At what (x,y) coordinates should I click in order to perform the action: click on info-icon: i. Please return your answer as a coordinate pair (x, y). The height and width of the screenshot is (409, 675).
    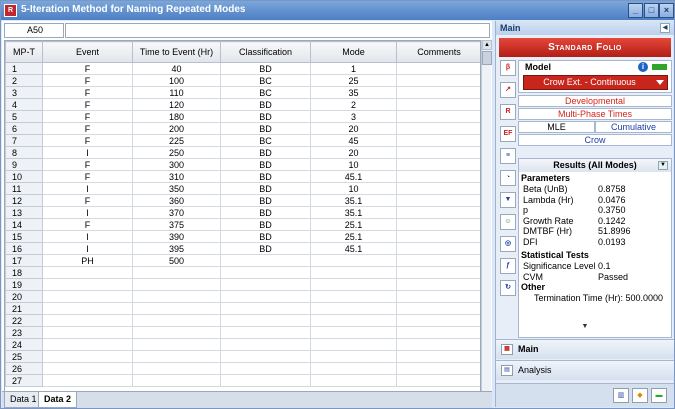
    Looking at the image, I should click on (643, 67).